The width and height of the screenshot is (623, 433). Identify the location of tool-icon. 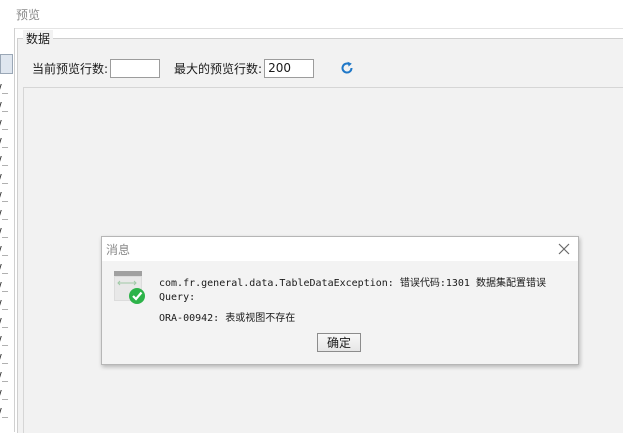
(6, 64).